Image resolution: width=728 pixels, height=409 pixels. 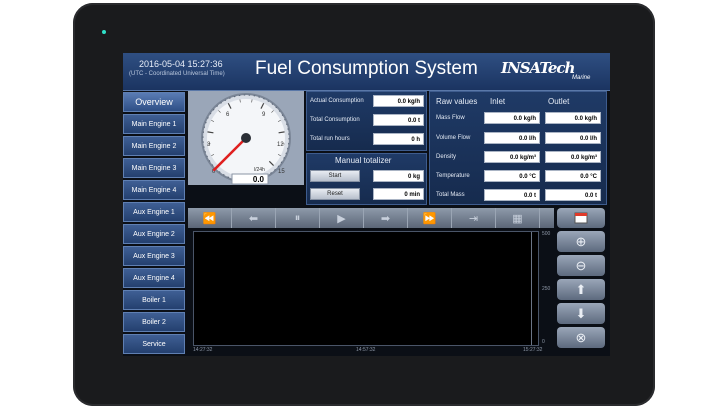 What do you see at coordinates (398, 101) in the screenshot?
I see `actual-consumption-value: 0.0 kg/h` at bounding box center [398, 101].